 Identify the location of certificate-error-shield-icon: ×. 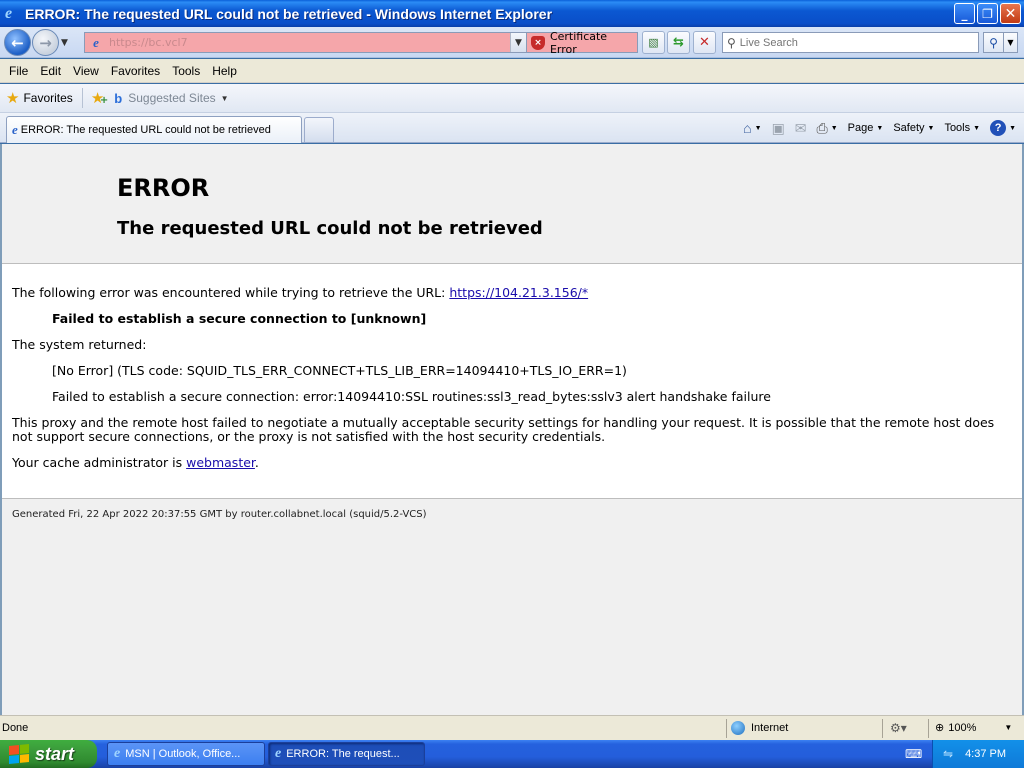
(538, 42).